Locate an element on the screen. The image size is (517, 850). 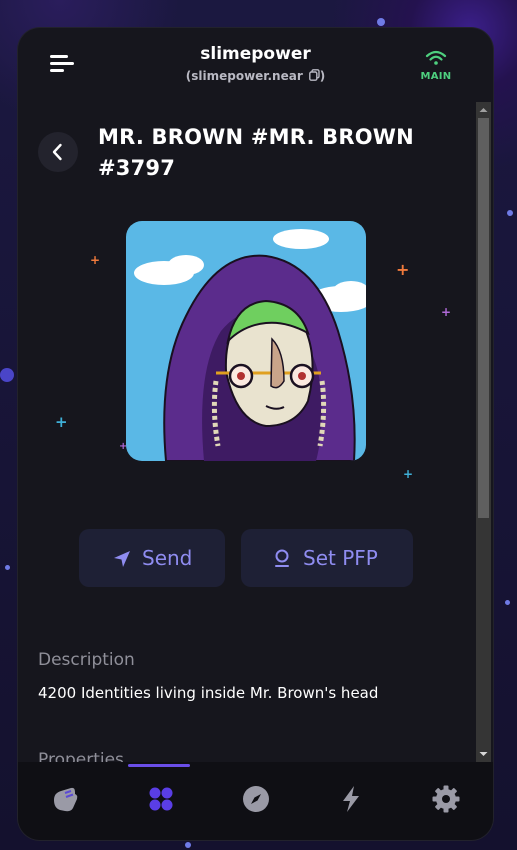
scrollbar-thumb is located at coordinates (483, 318).